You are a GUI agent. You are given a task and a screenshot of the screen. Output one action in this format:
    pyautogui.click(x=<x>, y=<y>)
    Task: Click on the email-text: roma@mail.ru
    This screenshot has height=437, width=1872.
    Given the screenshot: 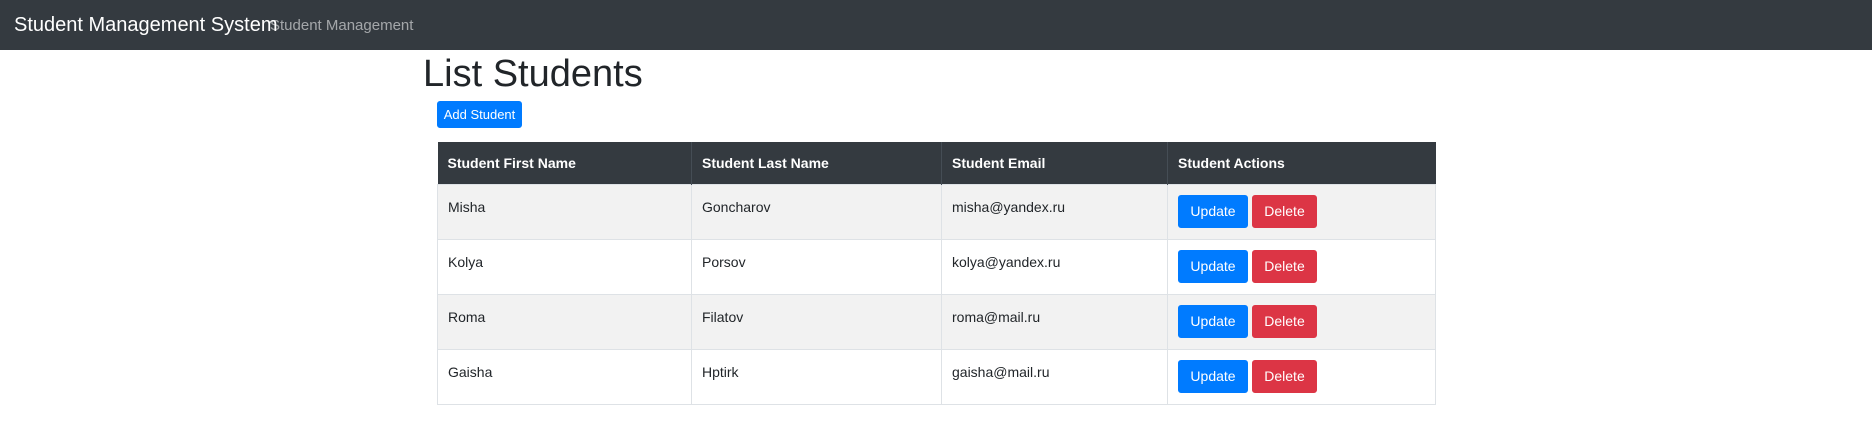 What is the action you would take?
    pyautogui.click(x=996, y=316)
    